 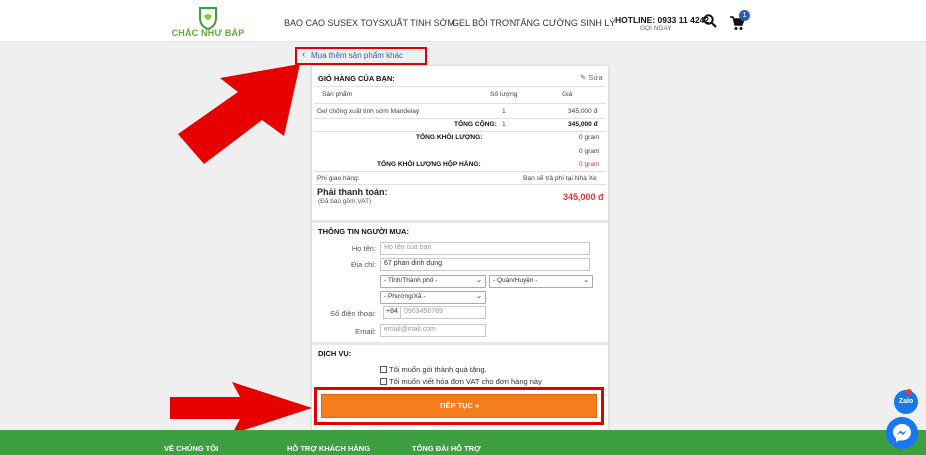 I want to click on continue-shopping-label: Mua thêm sản phẩm khác, so click(x=357, y=55).